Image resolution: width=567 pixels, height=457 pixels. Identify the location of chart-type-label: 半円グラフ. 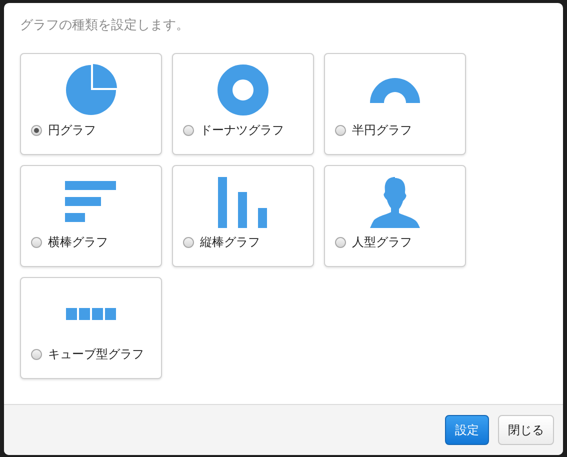
(382, 130).